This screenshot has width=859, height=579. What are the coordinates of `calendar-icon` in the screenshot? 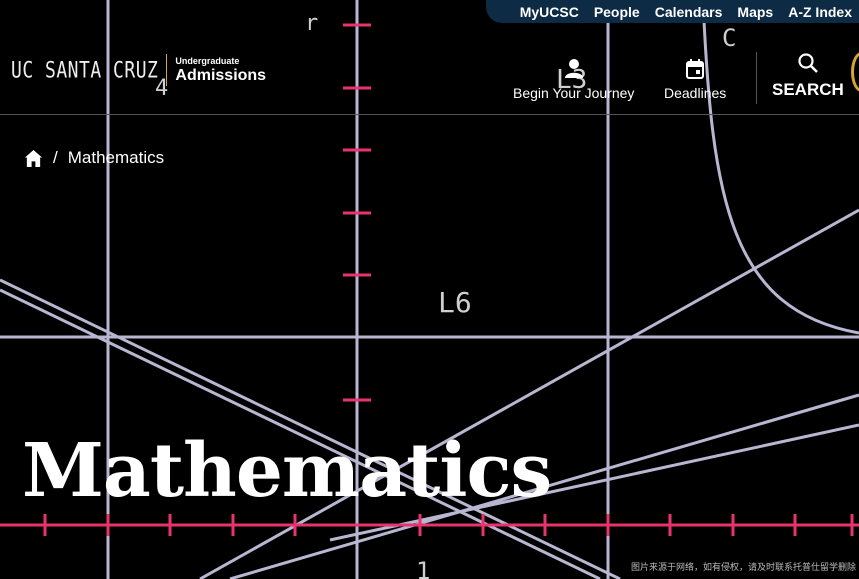 It's located at (695, 69).